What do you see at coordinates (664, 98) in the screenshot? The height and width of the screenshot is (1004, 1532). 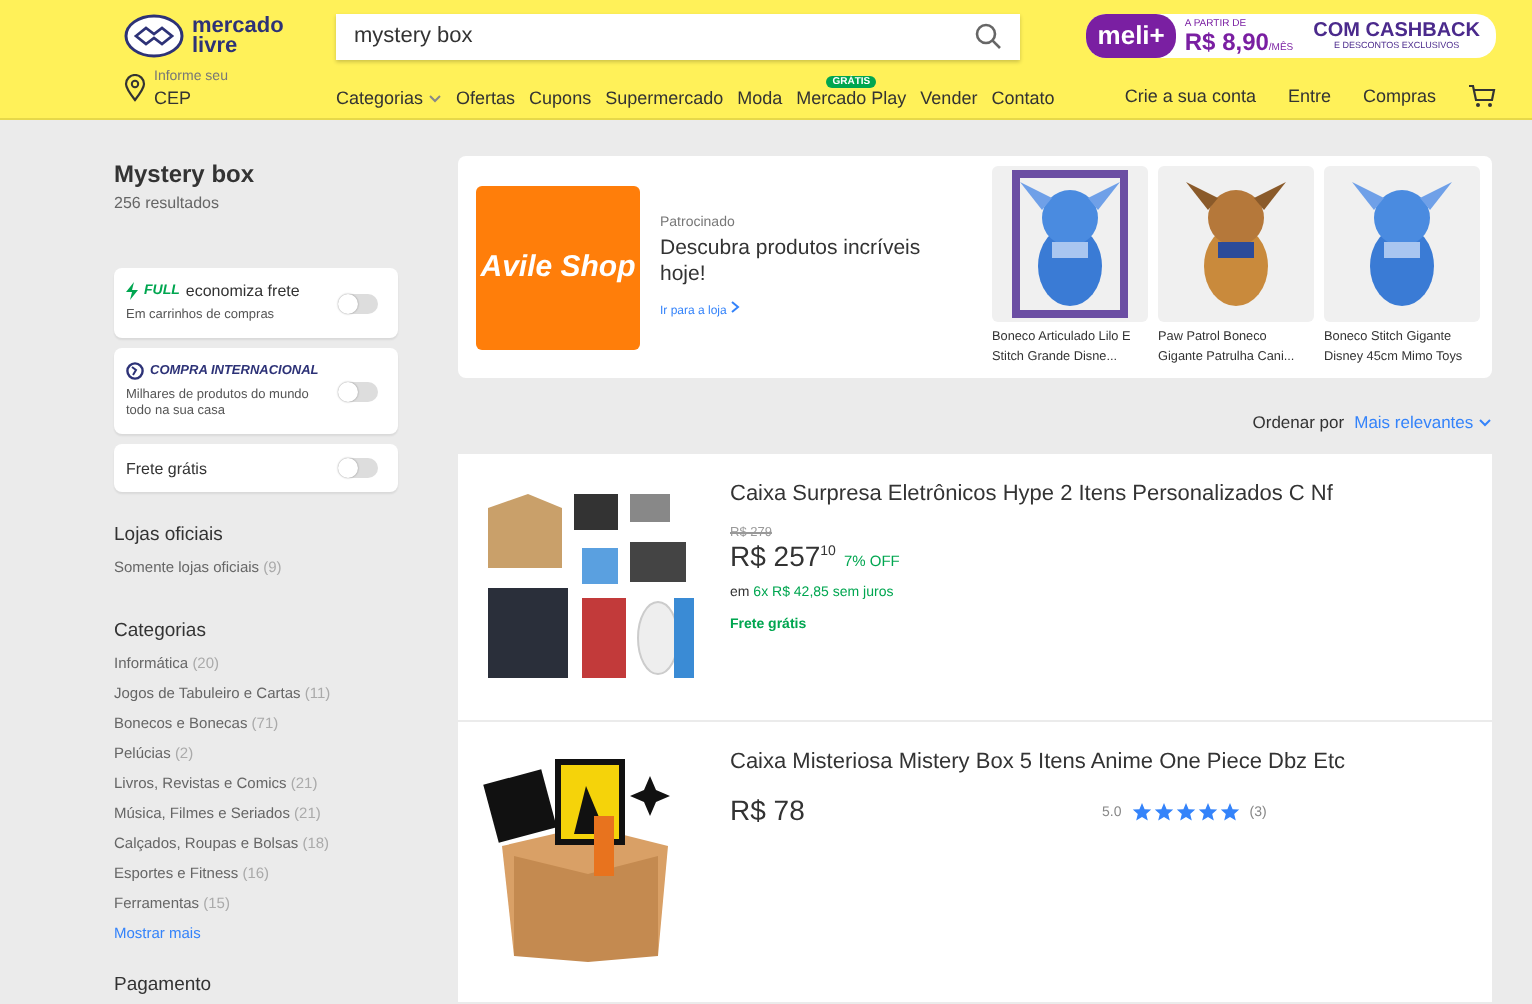 I see `nav-link: Supermercado` at bounding box center [664, 98].